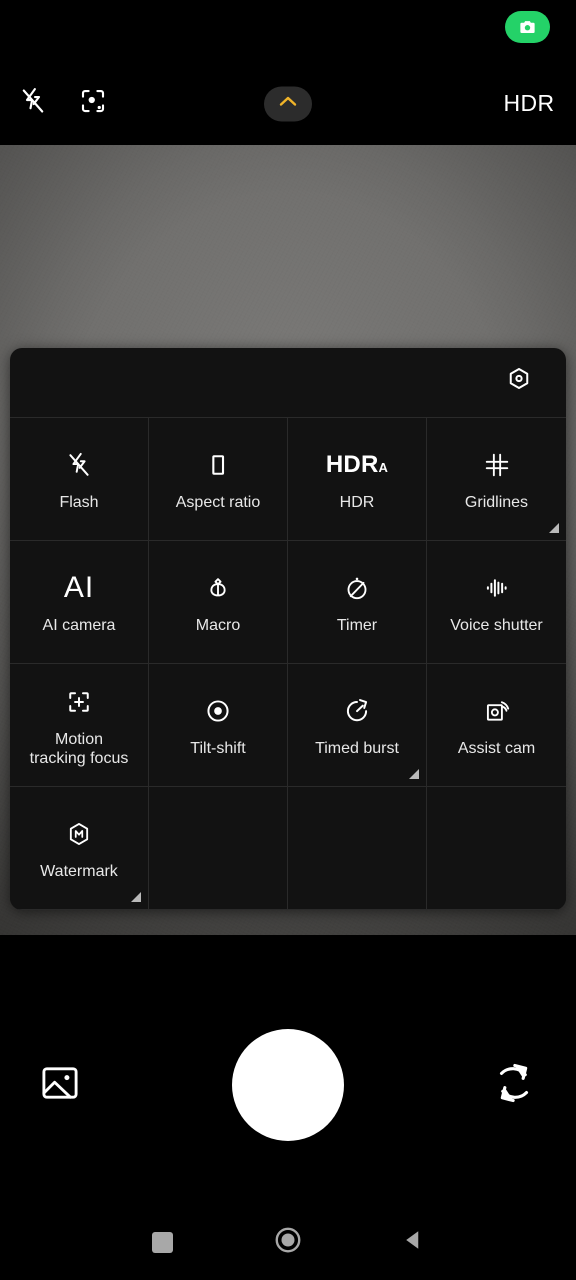 The image size is (576, 1280). What do you see at coordinates (357, 588) in the screenshot?
I see `timer-off-icon` at bounding box center [357, 588].